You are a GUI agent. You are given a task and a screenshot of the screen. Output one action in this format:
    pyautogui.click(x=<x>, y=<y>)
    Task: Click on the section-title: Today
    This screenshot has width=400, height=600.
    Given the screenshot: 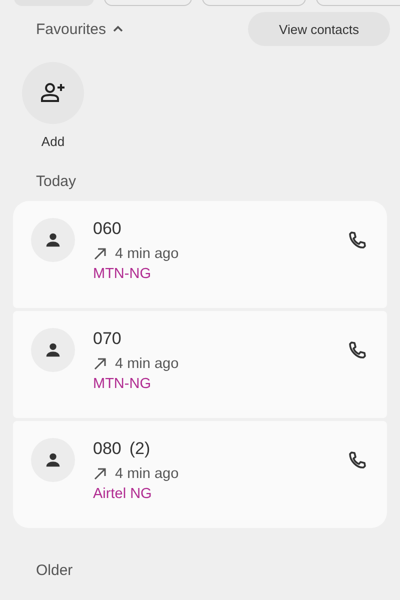 What is the action you would take?
    pyautogui.click(x=56, y=181)
    